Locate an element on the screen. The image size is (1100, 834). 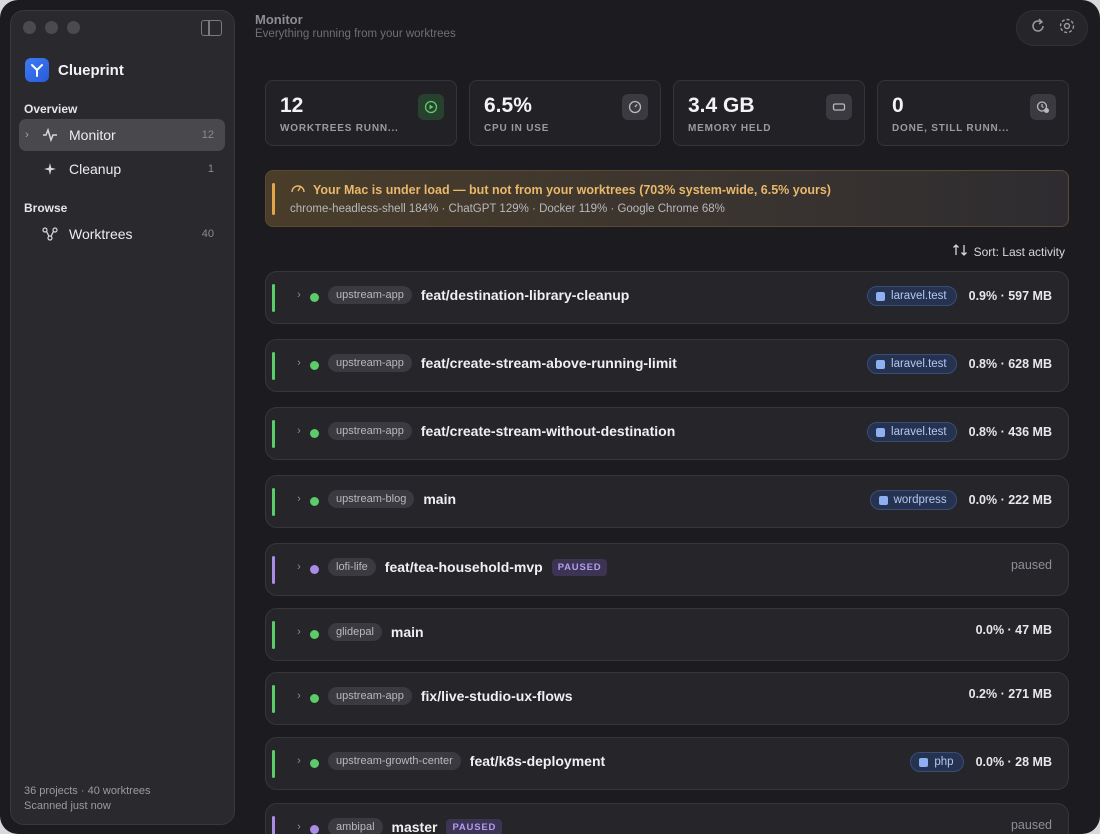
gauge-icon is located at coordinates (635, 107).